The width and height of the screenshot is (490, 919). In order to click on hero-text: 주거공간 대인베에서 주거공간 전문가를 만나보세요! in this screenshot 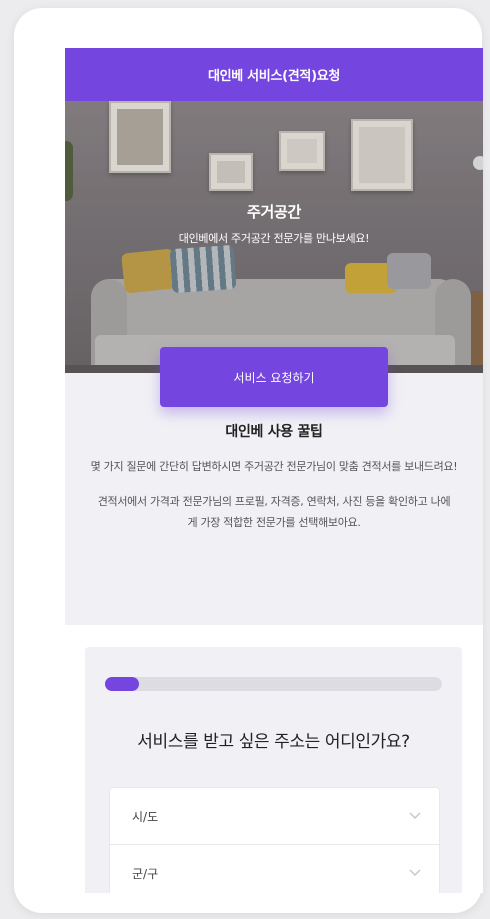, I will do `click(274, 223)`.